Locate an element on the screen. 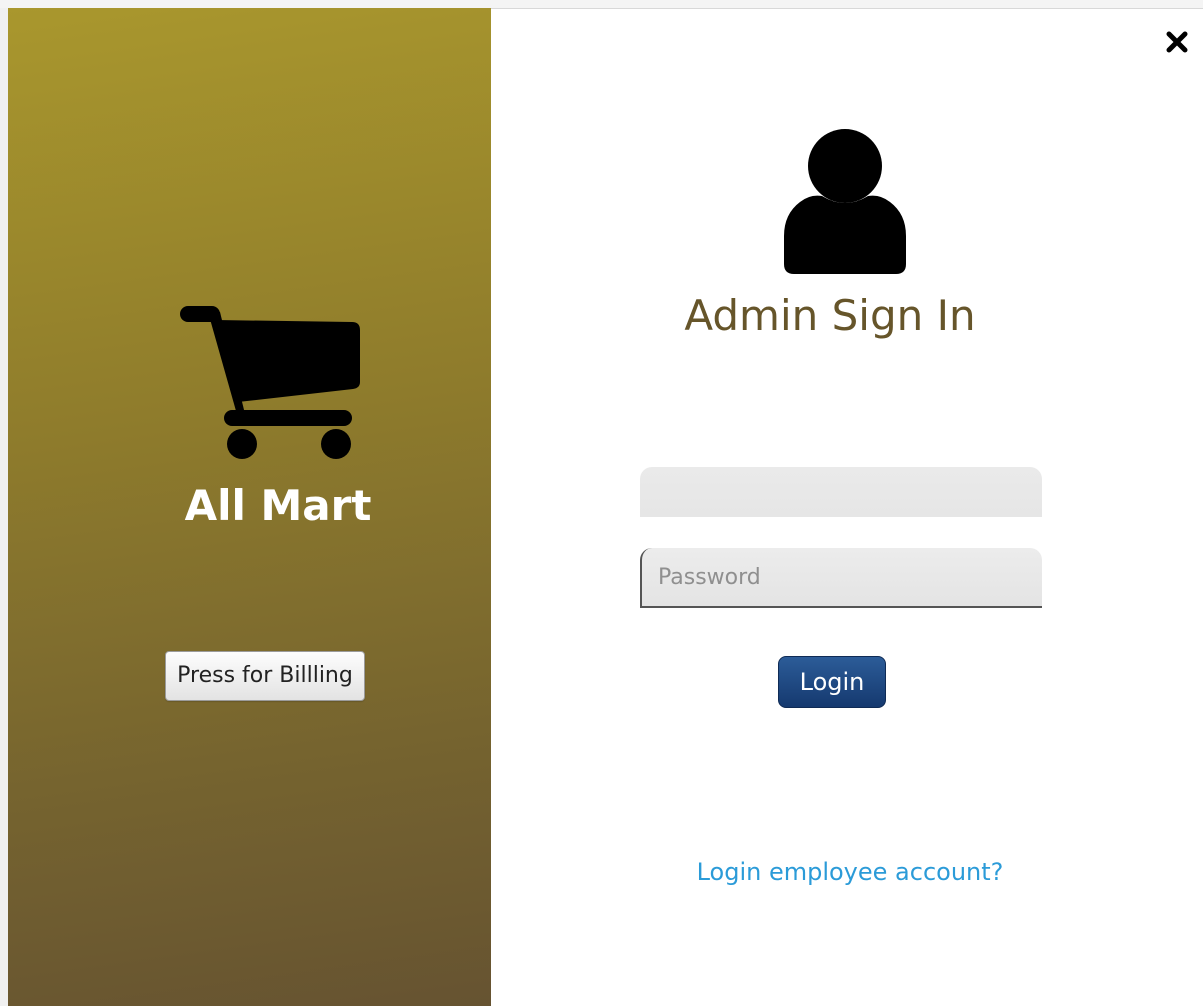 The width and height of the screenshot is (1203, 1006). window-left-edge is located at coordinates (4, 507).